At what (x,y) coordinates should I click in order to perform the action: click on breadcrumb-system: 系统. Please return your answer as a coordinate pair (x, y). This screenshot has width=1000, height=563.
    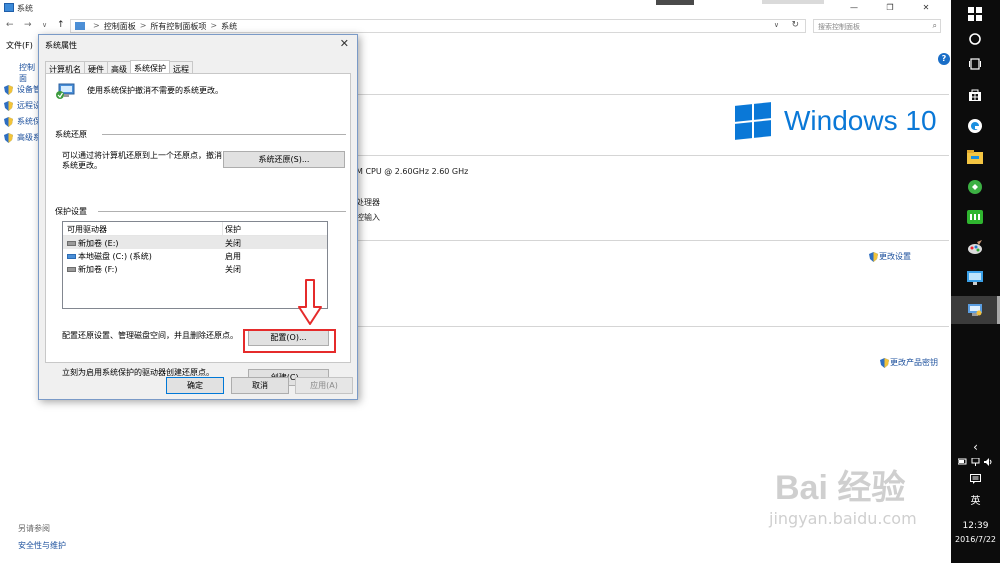
    Looking at the image, I should click on (229, 26).